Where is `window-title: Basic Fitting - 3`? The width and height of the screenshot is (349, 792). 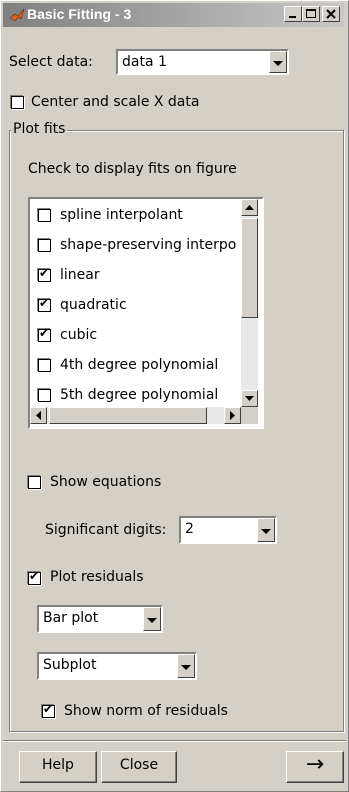
window-title: Basic Fitting - 3 is located at coordinates (79, 14).